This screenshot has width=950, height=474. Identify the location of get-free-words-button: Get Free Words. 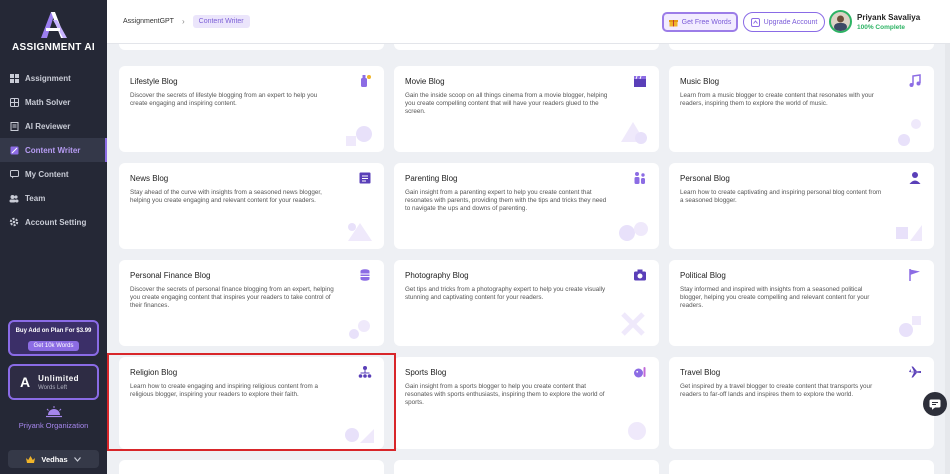
(700, 22).